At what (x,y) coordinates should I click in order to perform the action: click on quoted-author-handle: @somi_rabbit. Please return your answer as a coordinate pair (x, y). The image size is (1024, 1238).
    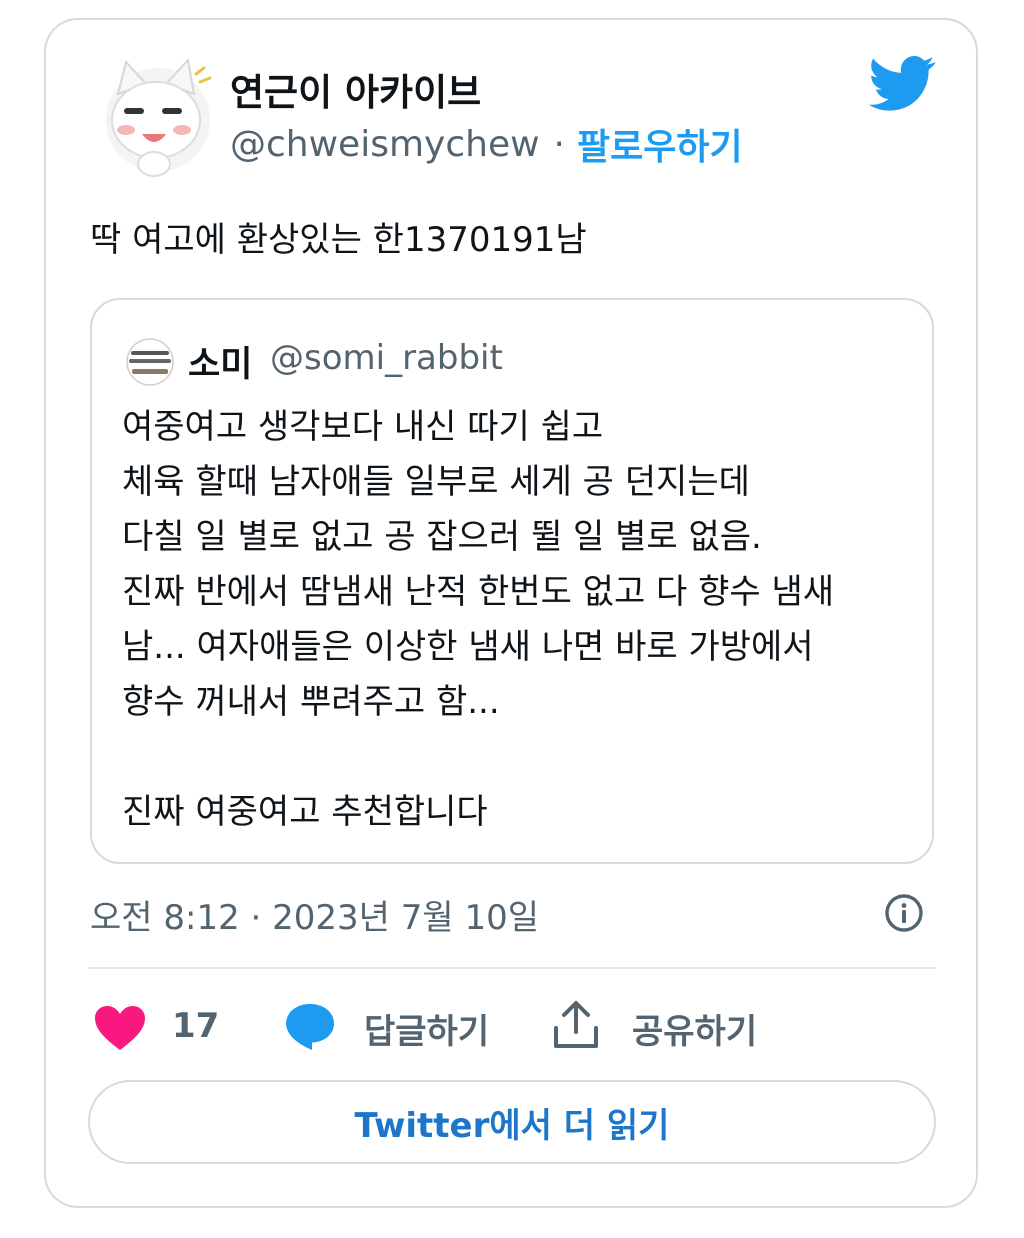
    Looking at the image, I should click on (386, 358).